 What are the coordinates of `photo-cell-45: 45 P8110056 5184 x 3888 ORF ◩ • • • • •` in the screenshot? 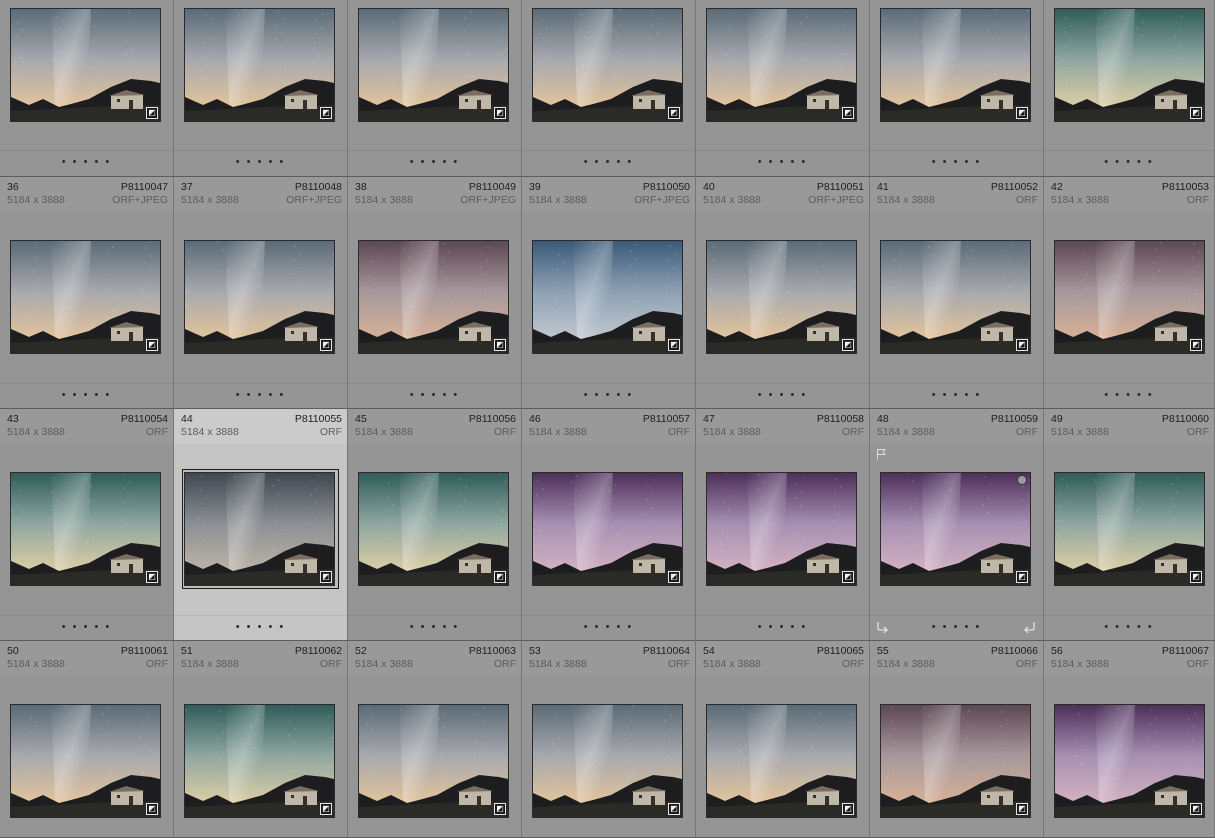 It's located at (435, 525).